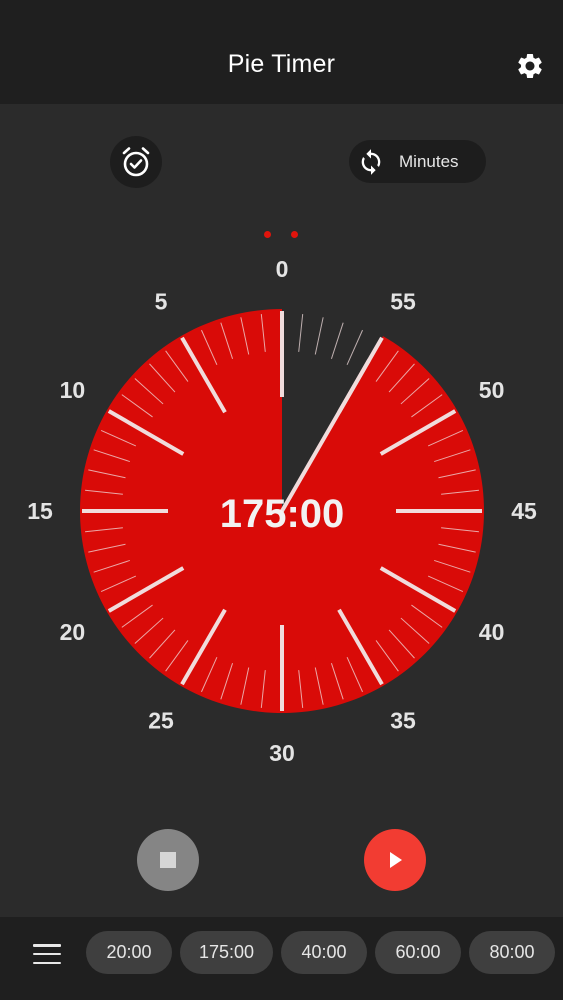  I want to click on settings-button, so click(530, 66).